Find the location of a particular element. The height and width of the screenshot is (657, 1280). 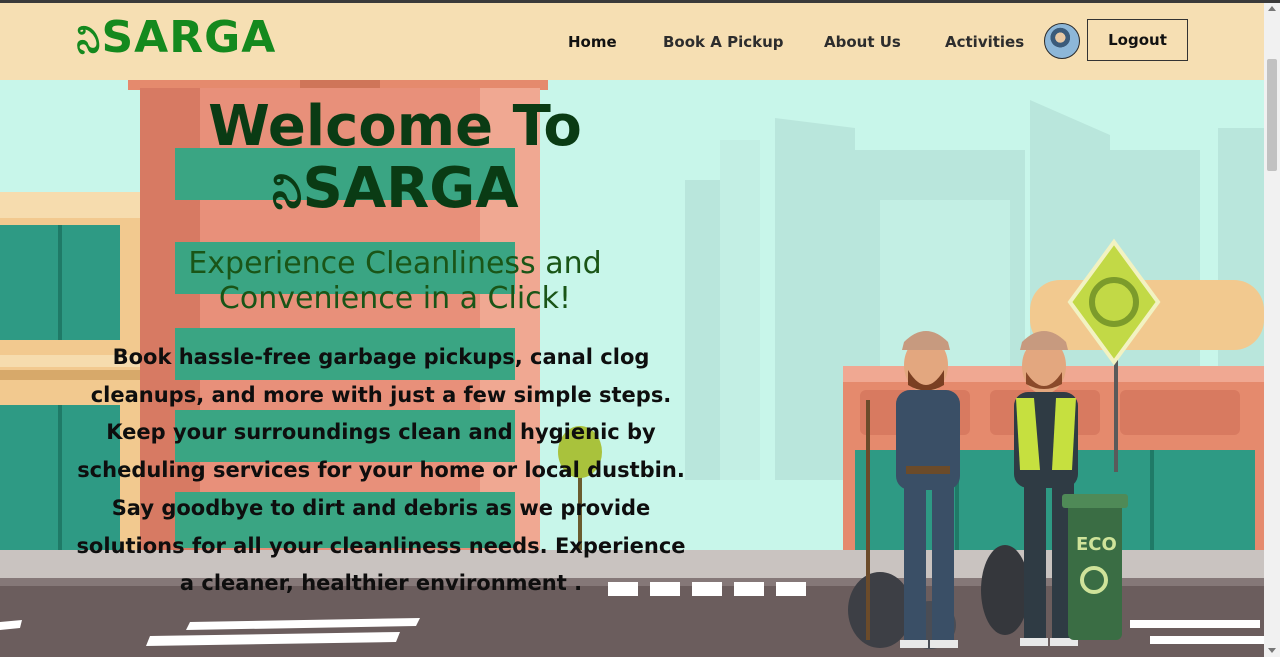

logout-button: Logout is located at coordinates (1137, 40).